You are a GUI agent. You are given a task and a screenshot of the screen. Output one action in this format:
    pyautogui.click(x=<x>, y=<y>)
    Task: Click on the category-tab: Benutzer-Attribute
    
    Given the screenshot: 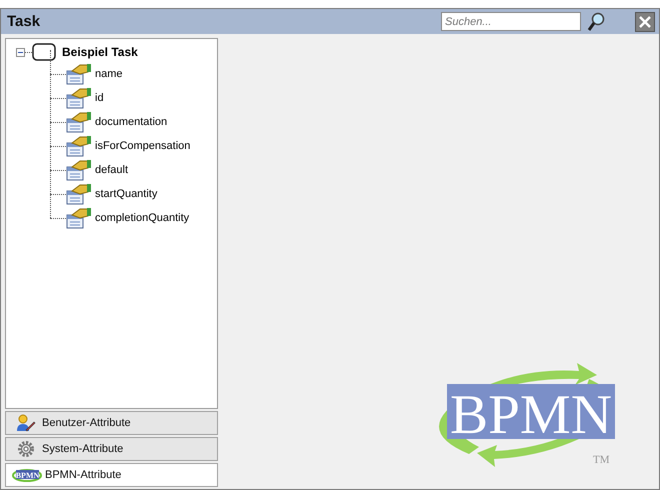 What is the action you would take?
    pyautogui.click(x=111, y=423)
    